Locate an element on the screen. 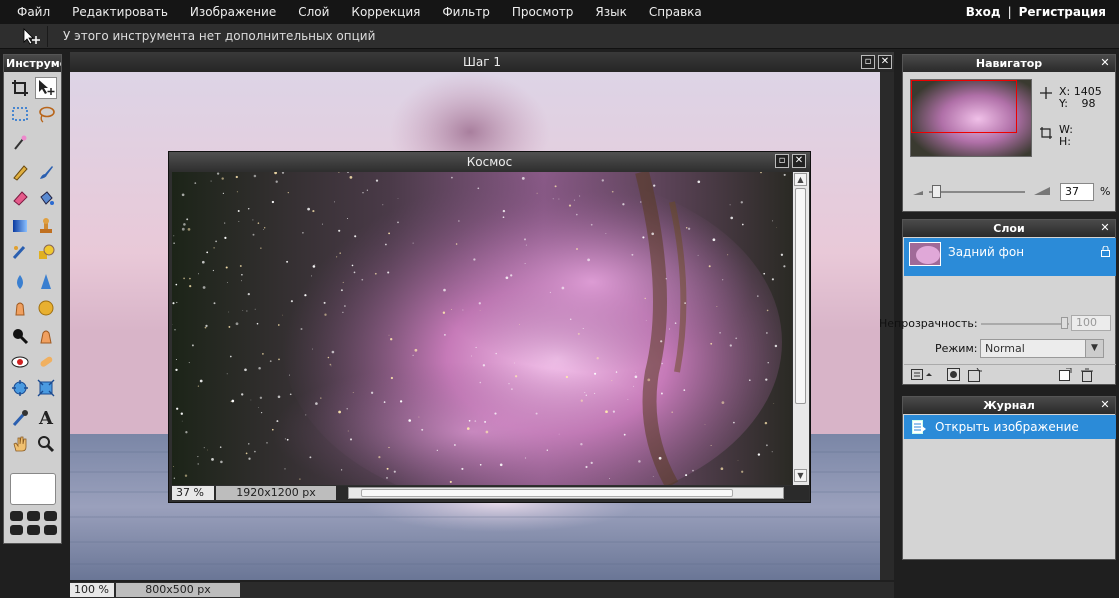 This screenshot has width=1119, height=598. layer-row: Задний фон is located at coordinates (1010, 257).